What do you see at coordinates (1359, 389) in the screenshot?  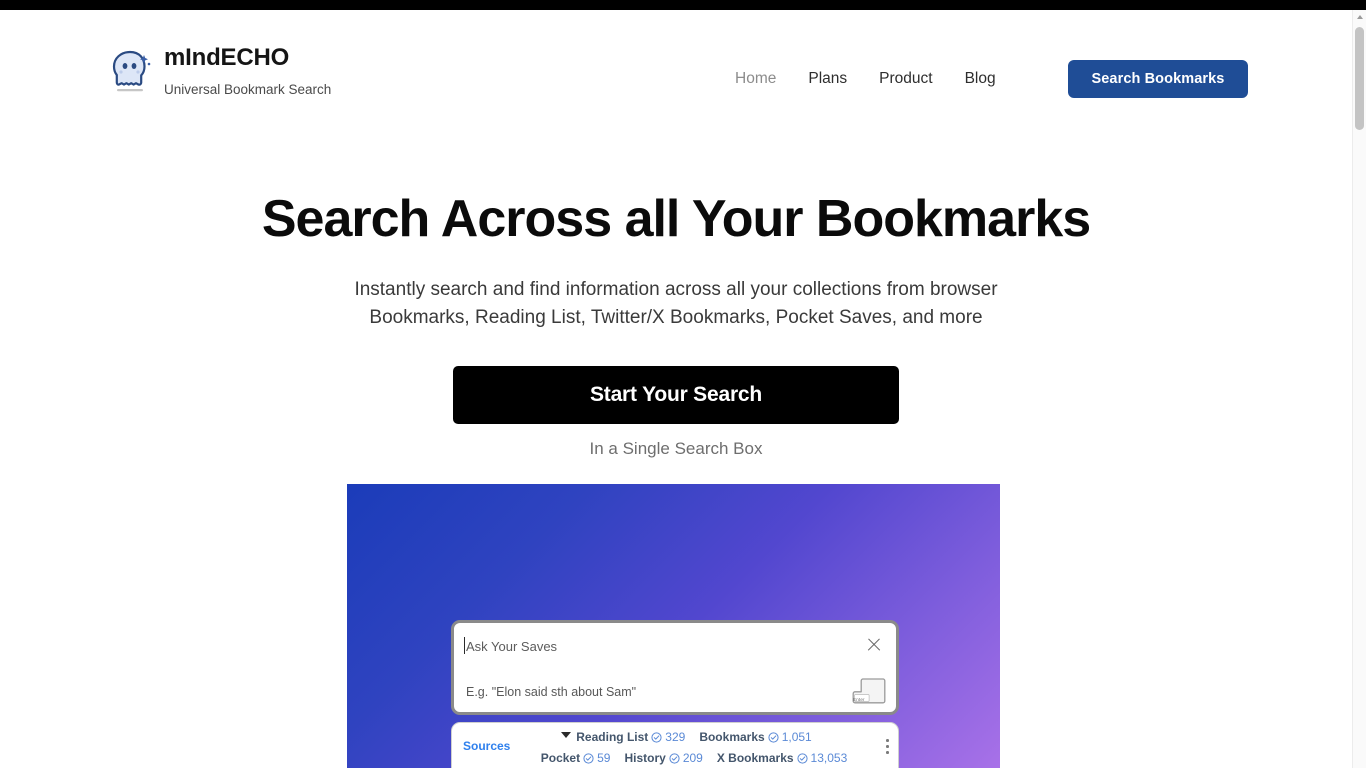 I see `page-scrollbar` at bounding box center [1359, 389].